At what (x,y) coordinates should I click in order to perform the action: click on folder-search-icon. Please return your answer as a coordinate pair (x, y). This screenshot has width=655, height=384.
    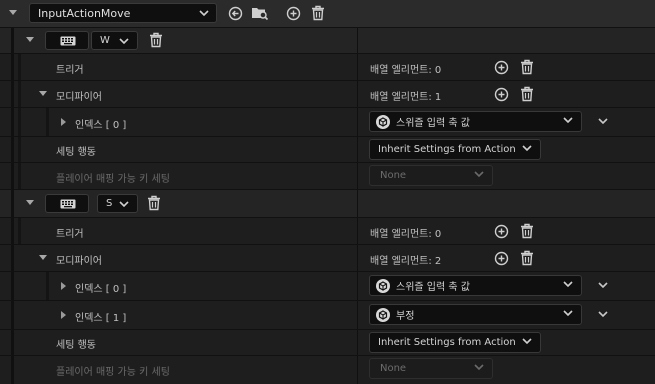
    Looking at the image, I should click on (260, 13).